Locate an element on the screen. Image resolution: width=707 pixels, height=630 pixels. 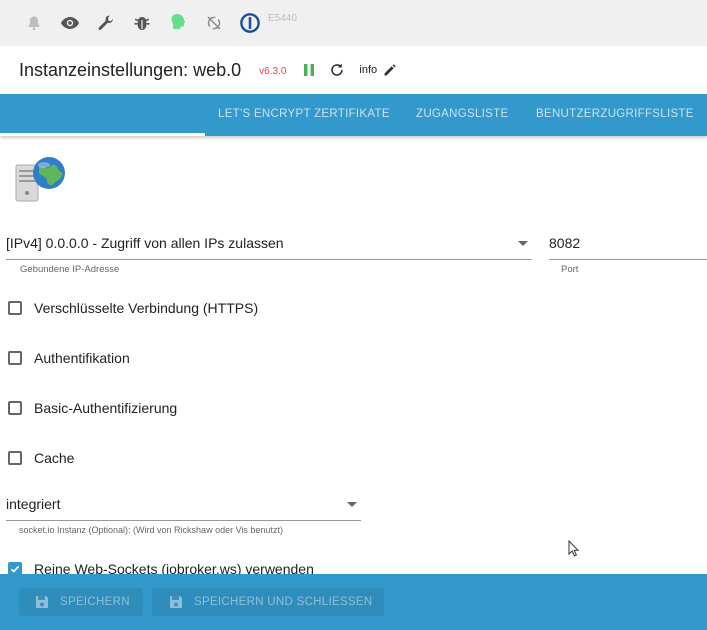
auth-checkbox-row: Authentifikation is located at coordinates (69, 358).